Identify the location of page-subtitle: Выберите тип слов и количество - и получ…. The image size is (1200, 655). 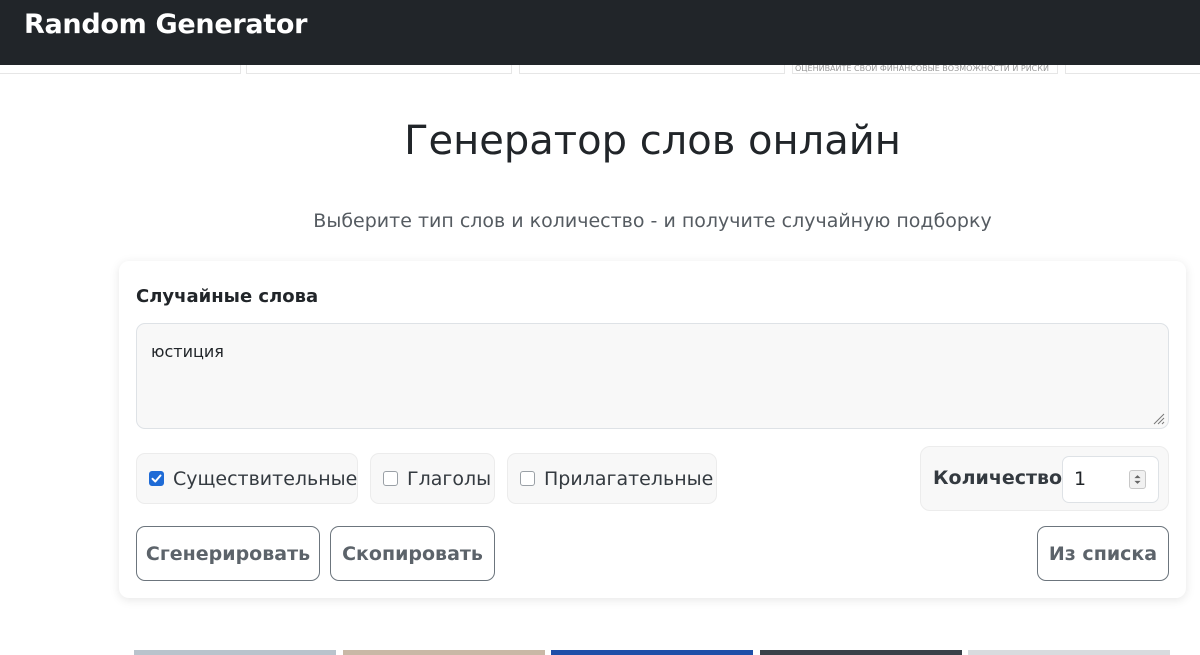
(652, 221).